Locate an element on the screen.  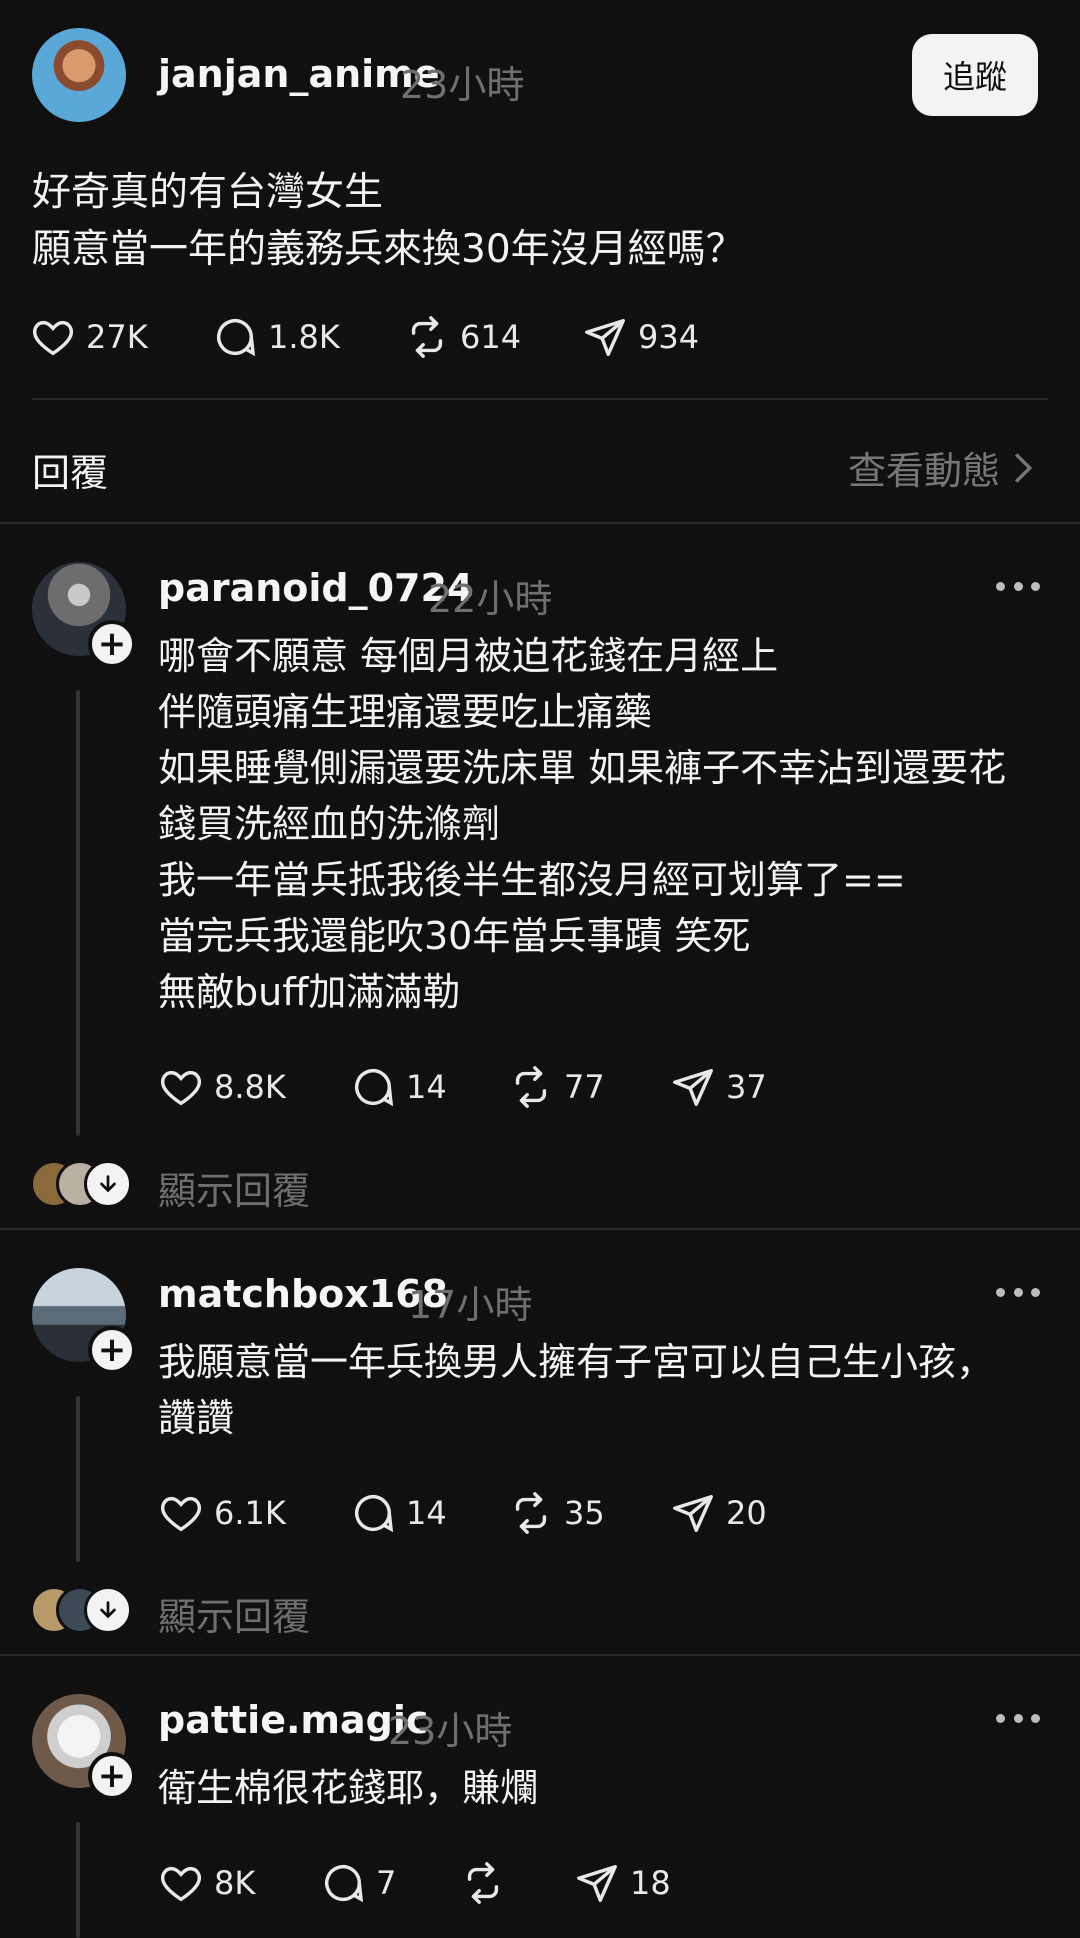
like-button: 27K is located at coordinates (89, 337).